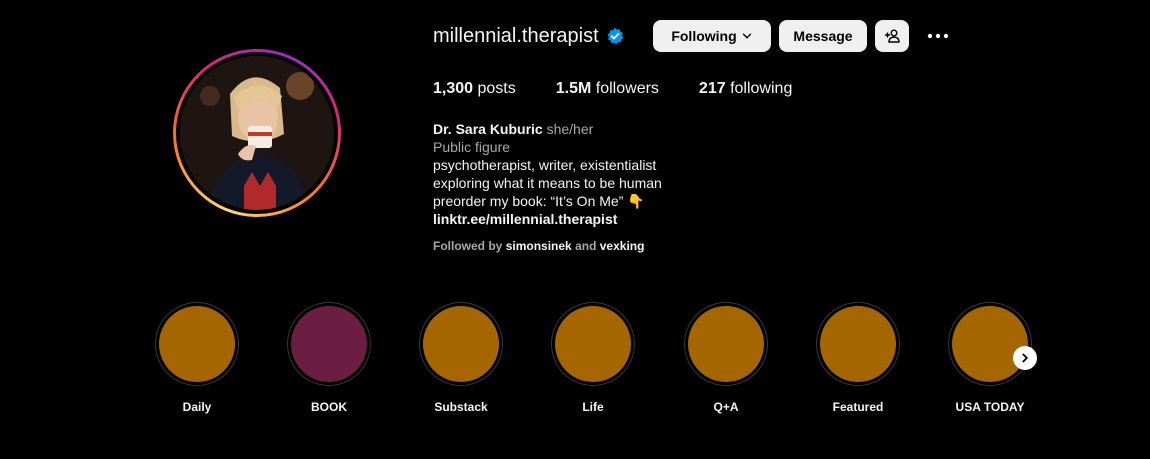  I want to click on more-options-button, so click(938, 36).